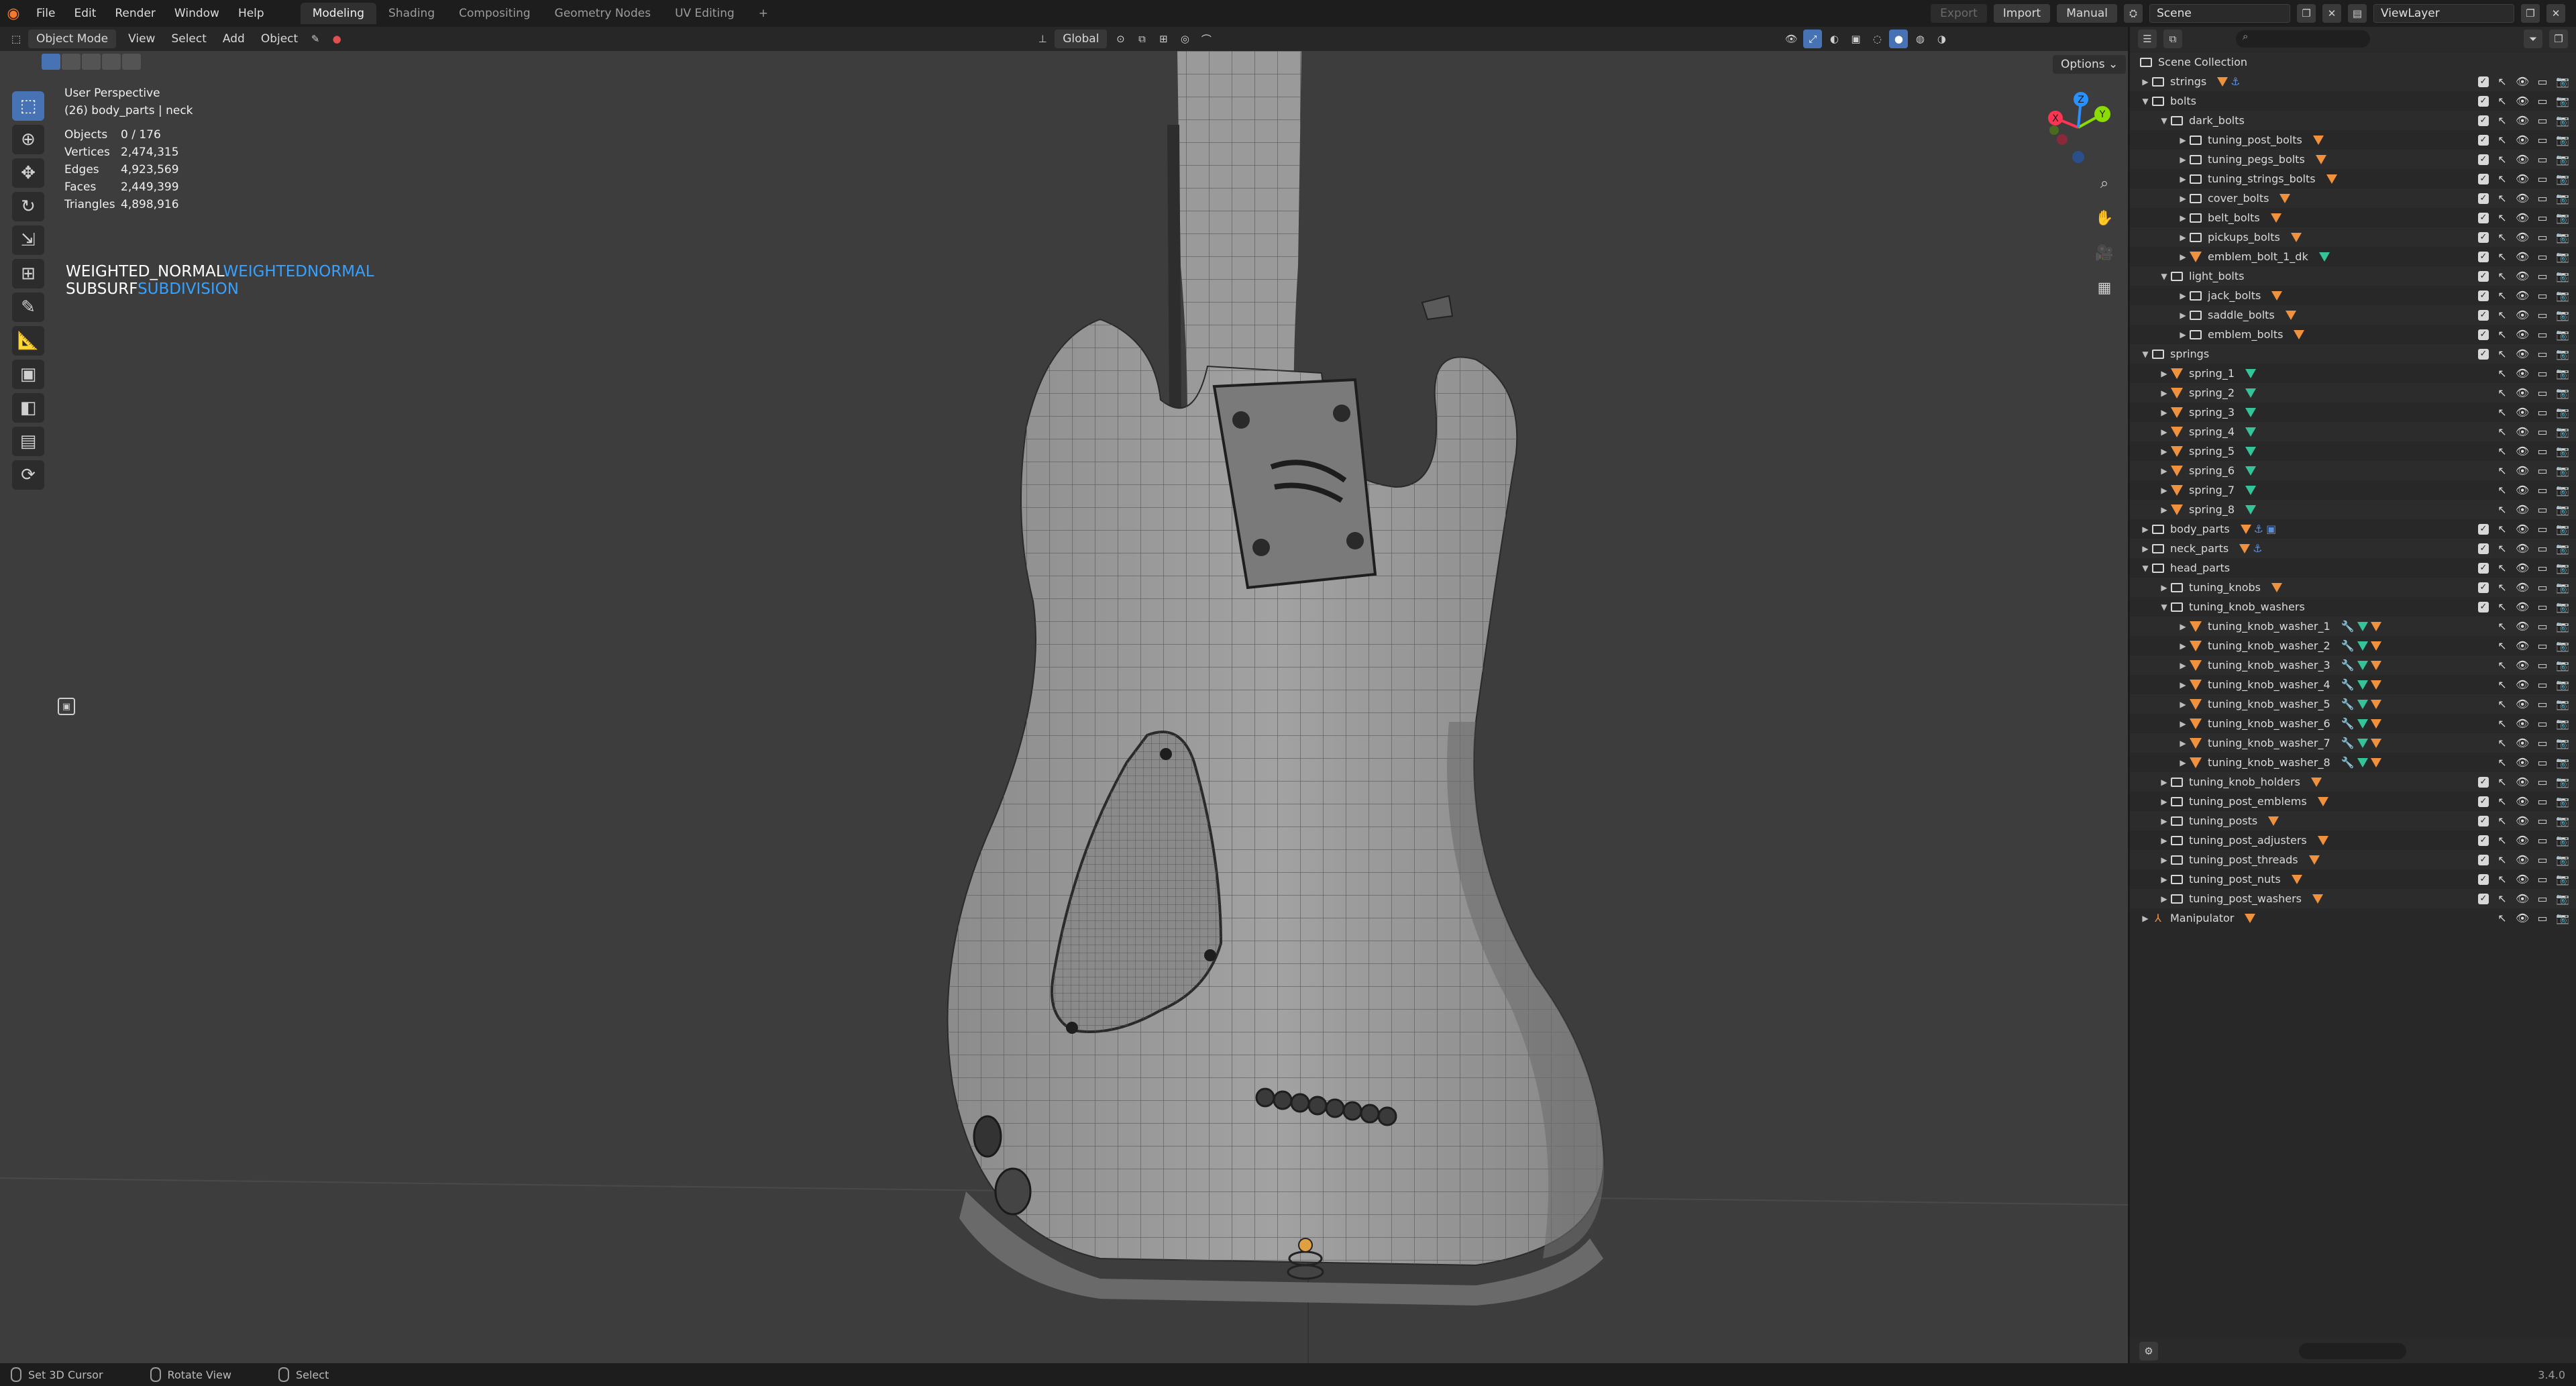 The image size is (2576, 1386). What do you see at coordinates (1877, 39) in the screenshot?
I see `wireframe-shading-icon: ◌` at bounding box center [1877, 39].